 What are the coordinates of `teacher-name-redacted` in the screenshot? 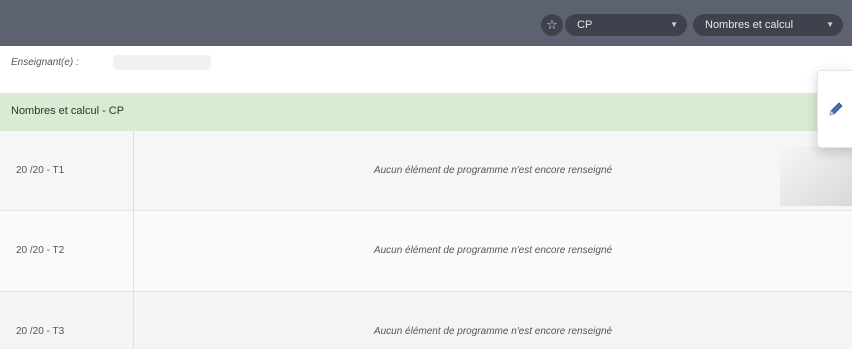 It's located at (162, 62).